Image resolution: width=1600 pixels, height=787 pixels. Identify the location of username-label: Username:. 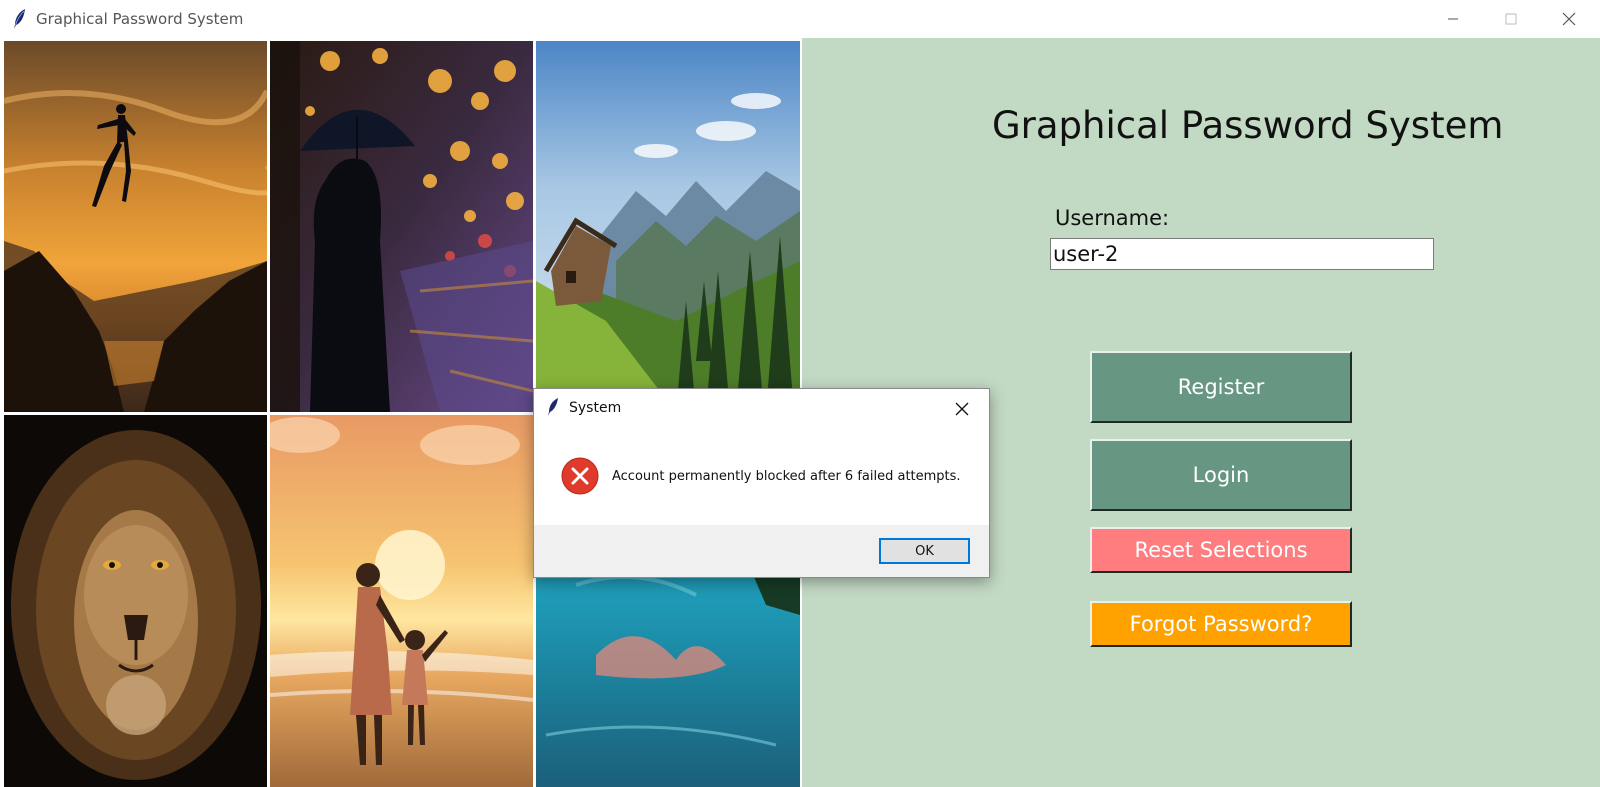
(1112, 218).